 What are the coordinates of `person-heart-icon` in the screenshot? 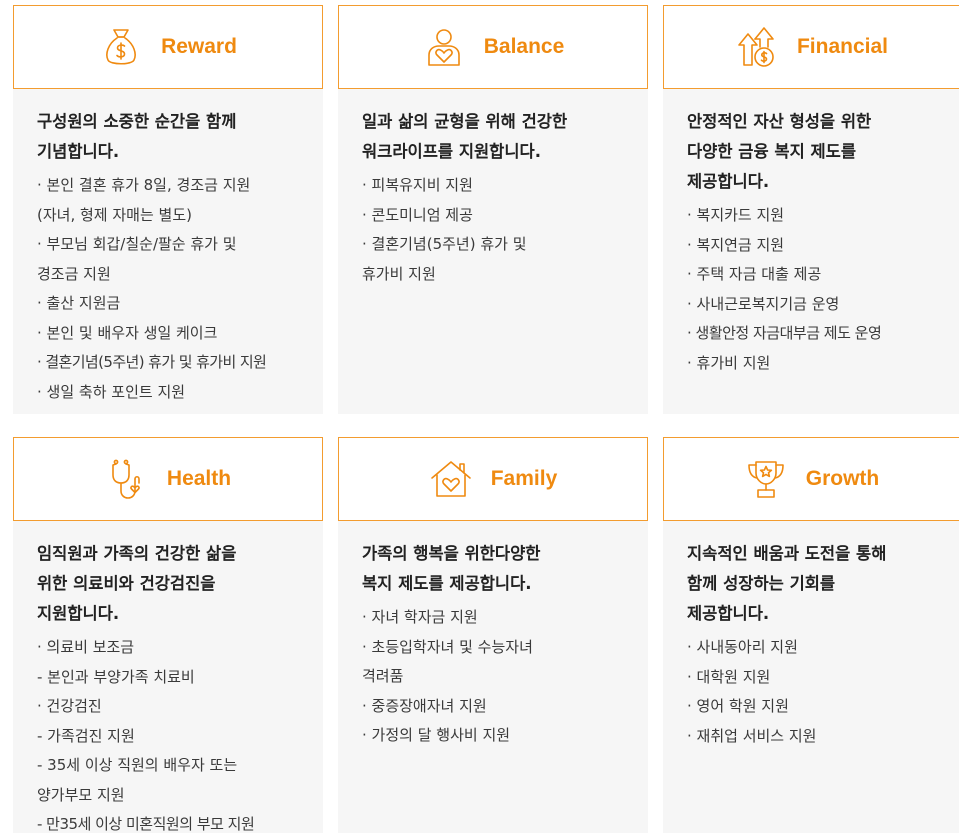 It's located at (444, 47).